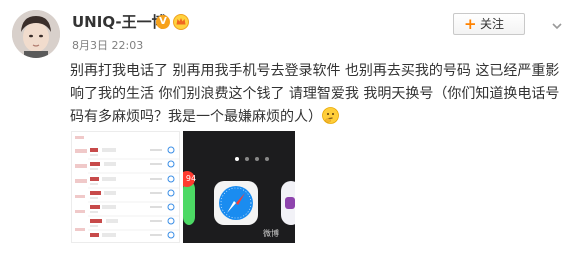  Describe the element at coordinates (196, 117) in the screenshot. I see `post-text-line: 码有多麻烦吗？我是一个最嫌麻烦的人）` at that location.